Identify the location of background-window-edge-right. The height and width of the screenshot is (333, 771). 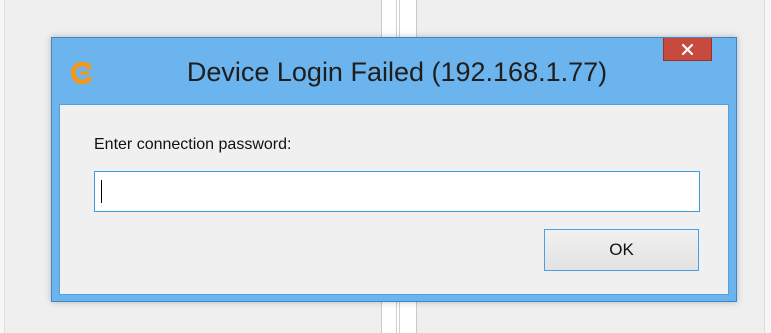
(767, 166).